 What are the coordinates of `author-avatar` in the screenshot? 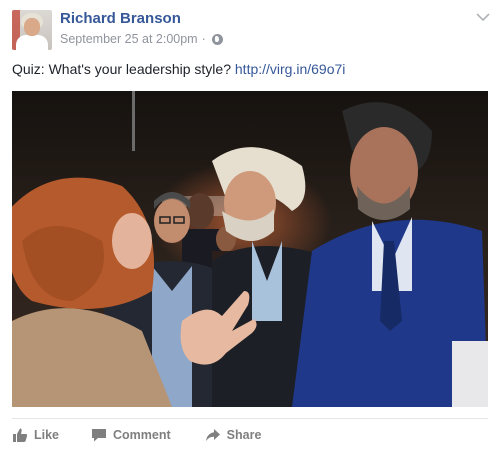 It's located at (32, 30).